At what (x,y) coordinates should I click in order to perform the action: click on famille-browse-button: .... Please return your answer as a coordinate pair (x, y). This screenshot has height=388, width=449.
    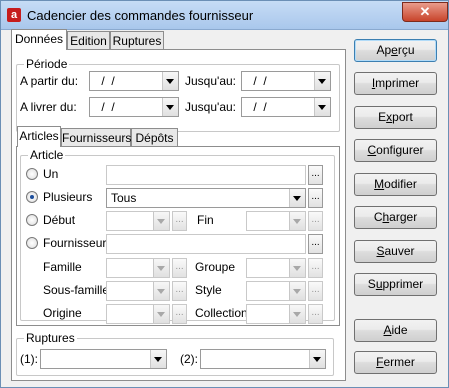
    Looking at the image, I should click on (179, 268).